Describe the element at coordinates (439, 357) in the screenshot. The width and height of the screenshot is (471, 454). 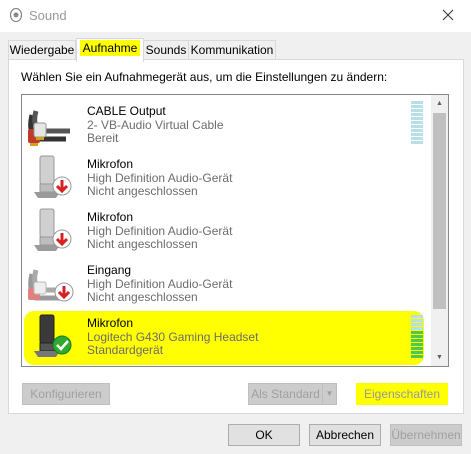
I see `scroll-down-icon: ▼` at that location.